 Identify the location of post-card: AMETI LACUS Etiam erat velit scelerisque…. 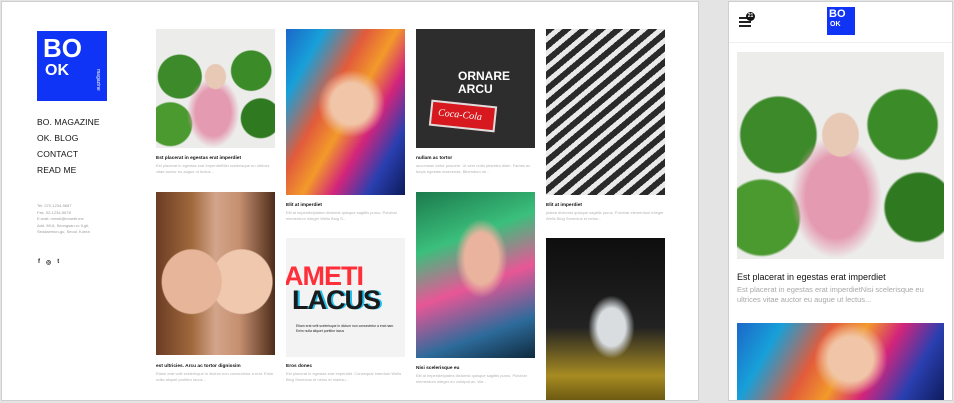
(345, 314).